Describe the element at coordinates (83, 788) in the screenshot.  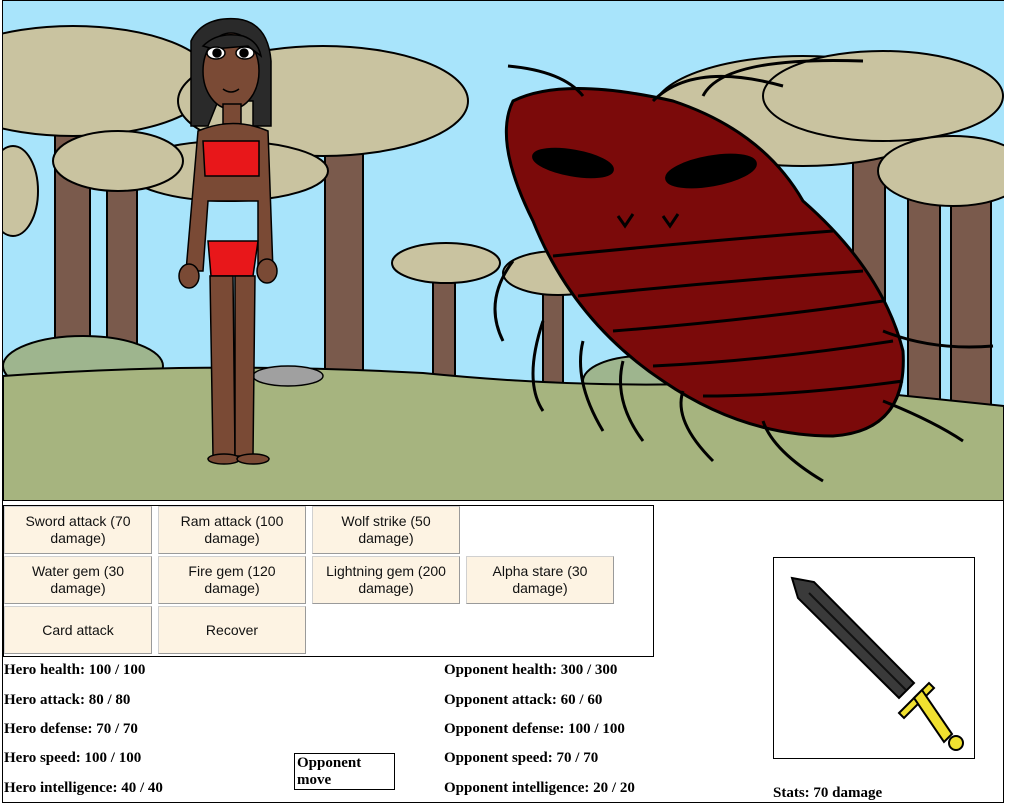
I see `hero-intelligence: Hero intelligence: 40 / 40` at that location.